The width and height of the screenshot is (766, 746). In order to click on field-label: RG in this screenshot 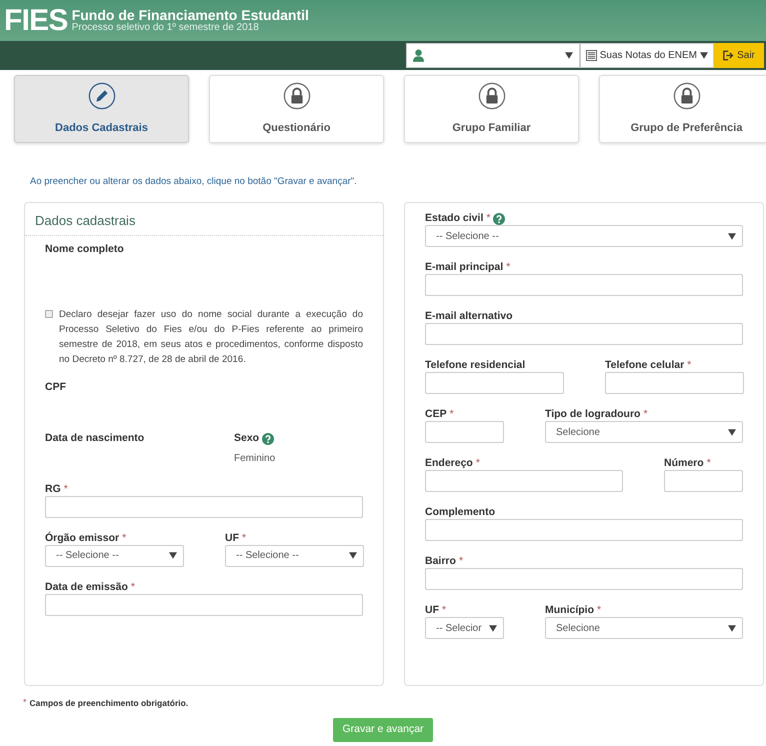, I will do `click(53, 489)`.